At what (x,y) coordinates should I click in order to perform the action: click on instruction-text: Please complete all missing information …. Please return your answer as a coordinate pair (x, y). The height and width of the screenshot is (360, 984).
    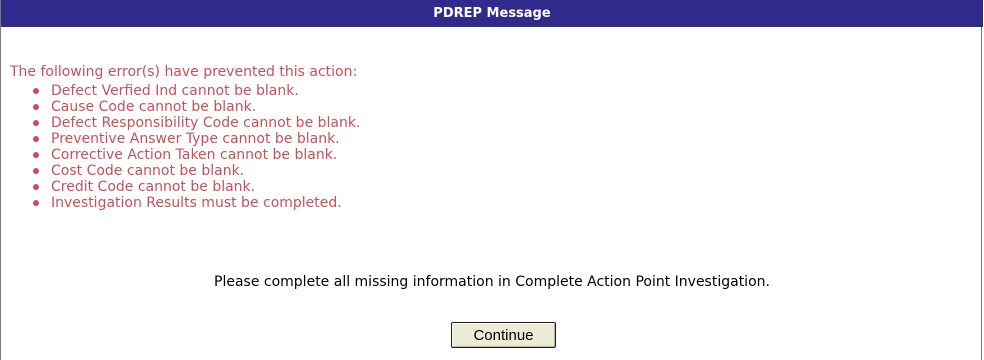
    Looking at the image, I should click on (492, 282).